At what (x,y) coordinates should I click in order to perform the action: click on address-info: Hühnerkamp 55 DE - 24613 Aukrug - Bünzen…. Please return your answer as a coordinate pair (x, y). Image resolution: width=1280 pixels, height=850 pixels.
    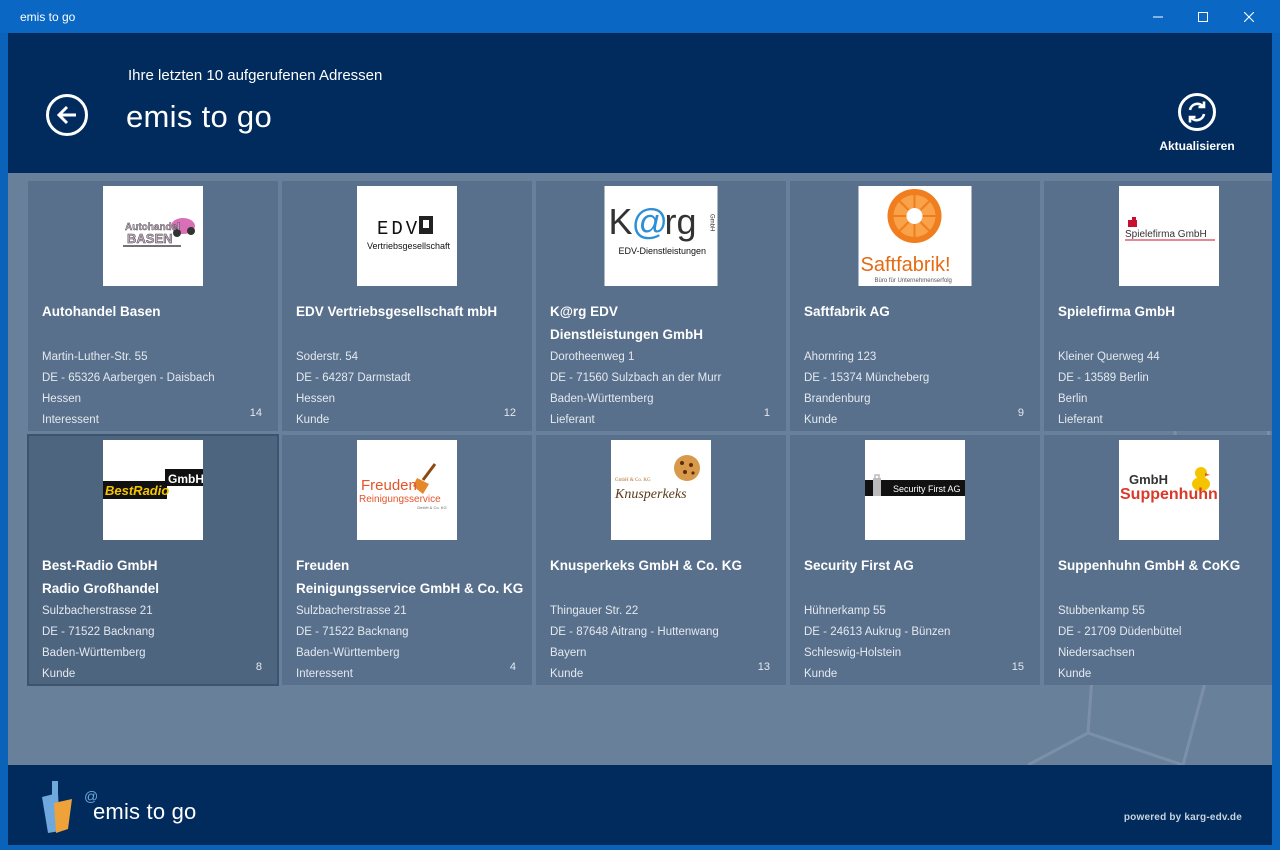
    Looking at the image, I should click on (877, 643).